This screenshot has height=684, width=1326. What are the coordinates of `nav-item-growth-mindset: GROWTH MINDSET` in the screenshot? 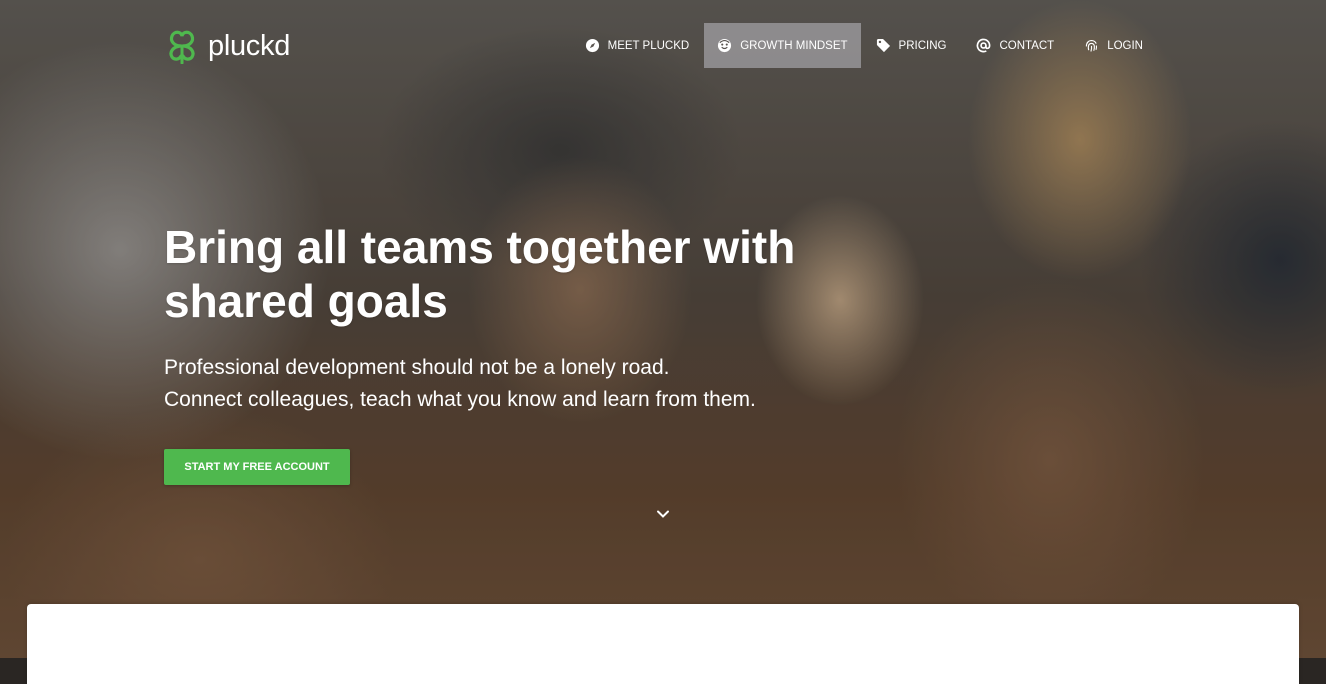 It's located at (782, 45).